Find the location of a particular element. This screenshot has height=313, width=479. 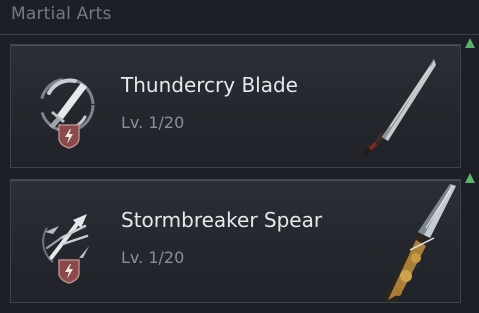

section-title: Martial Arts is located at coordinates (61, 14).